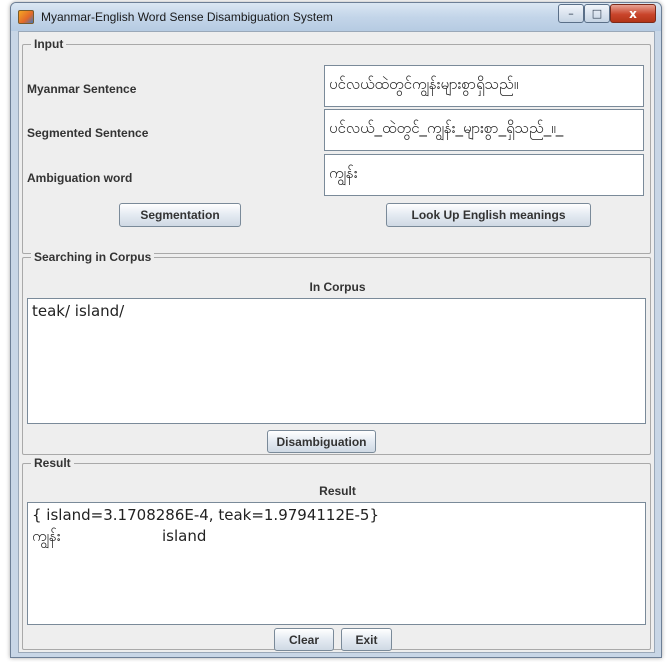 The image size is (668, 662). What do you see at coordinates (337, 491) in the screenshot?
I see `result-heading: Result` at bounding box center [337, 491].